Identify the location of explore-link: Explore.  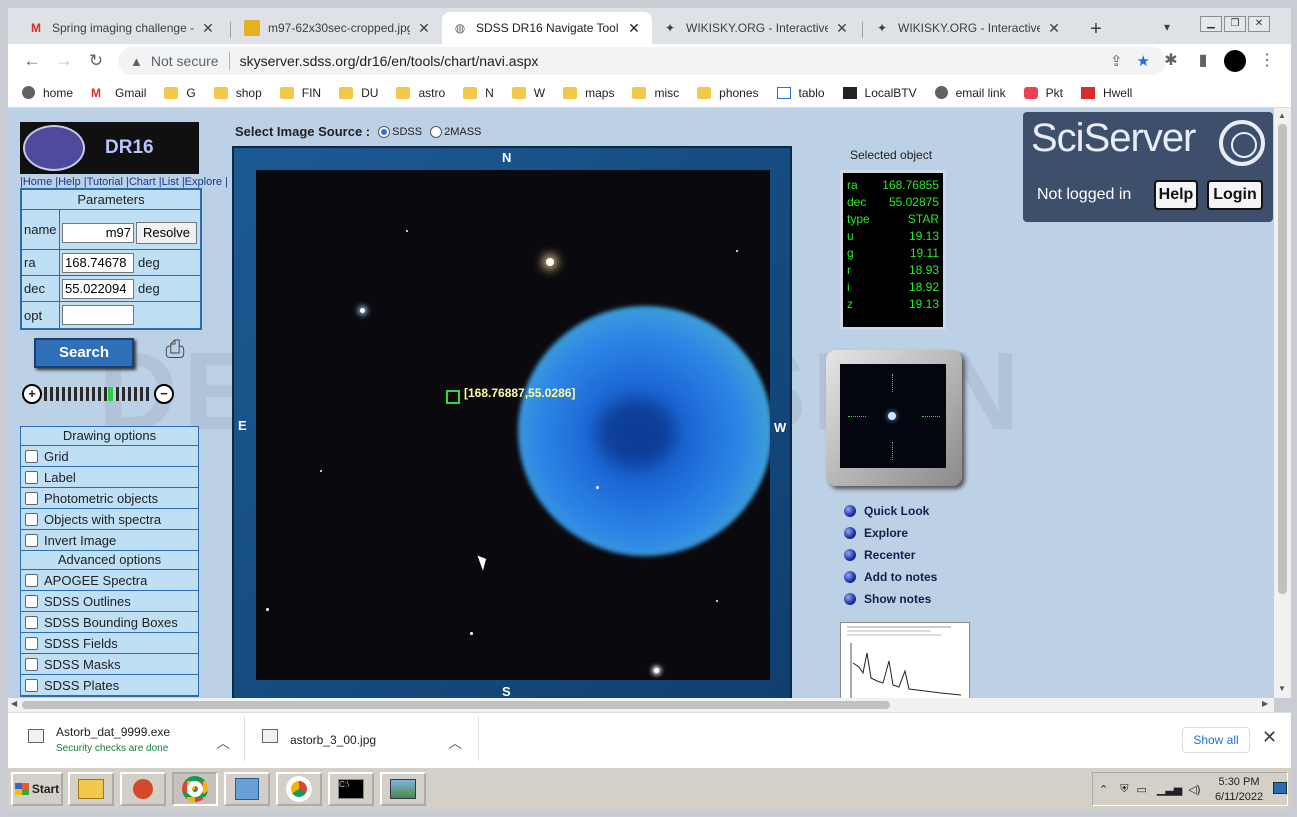
(890, 533).